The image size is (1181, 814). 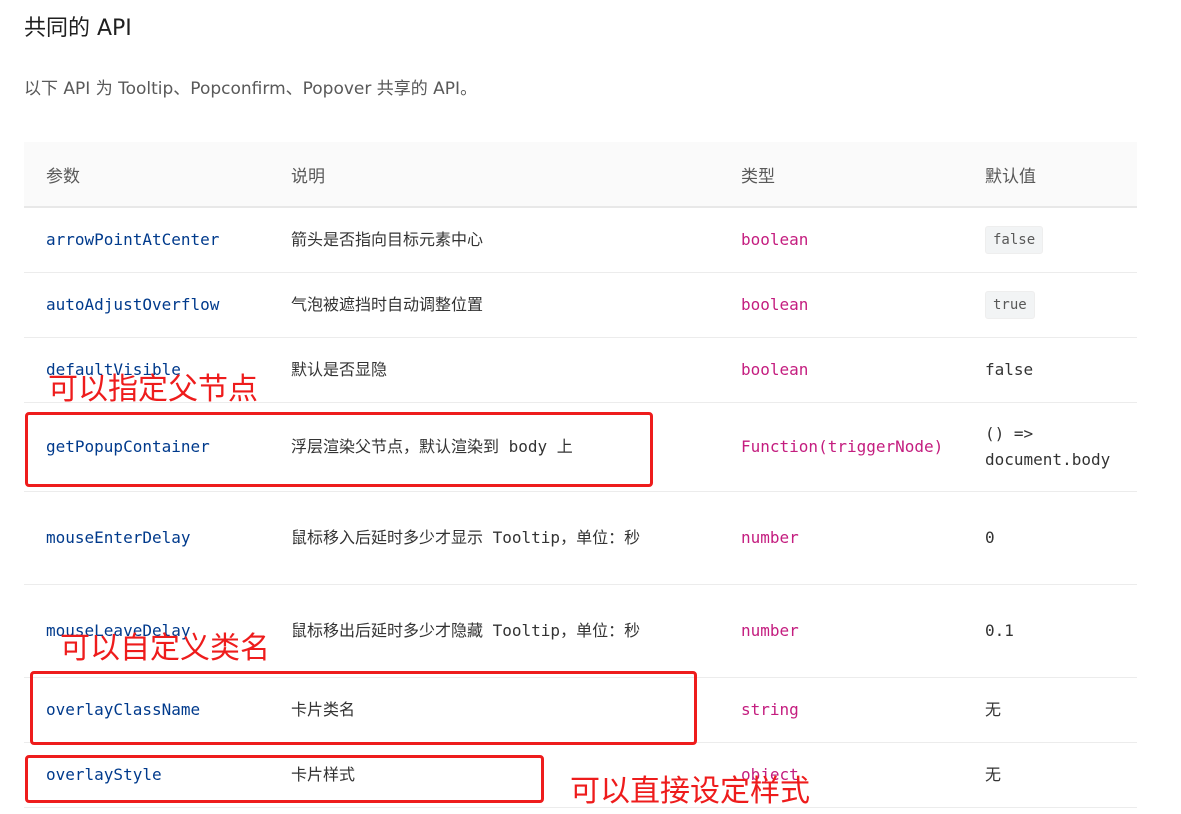 I want to click on param-desc: 默认是否显隐, so click(x=494, y=370).